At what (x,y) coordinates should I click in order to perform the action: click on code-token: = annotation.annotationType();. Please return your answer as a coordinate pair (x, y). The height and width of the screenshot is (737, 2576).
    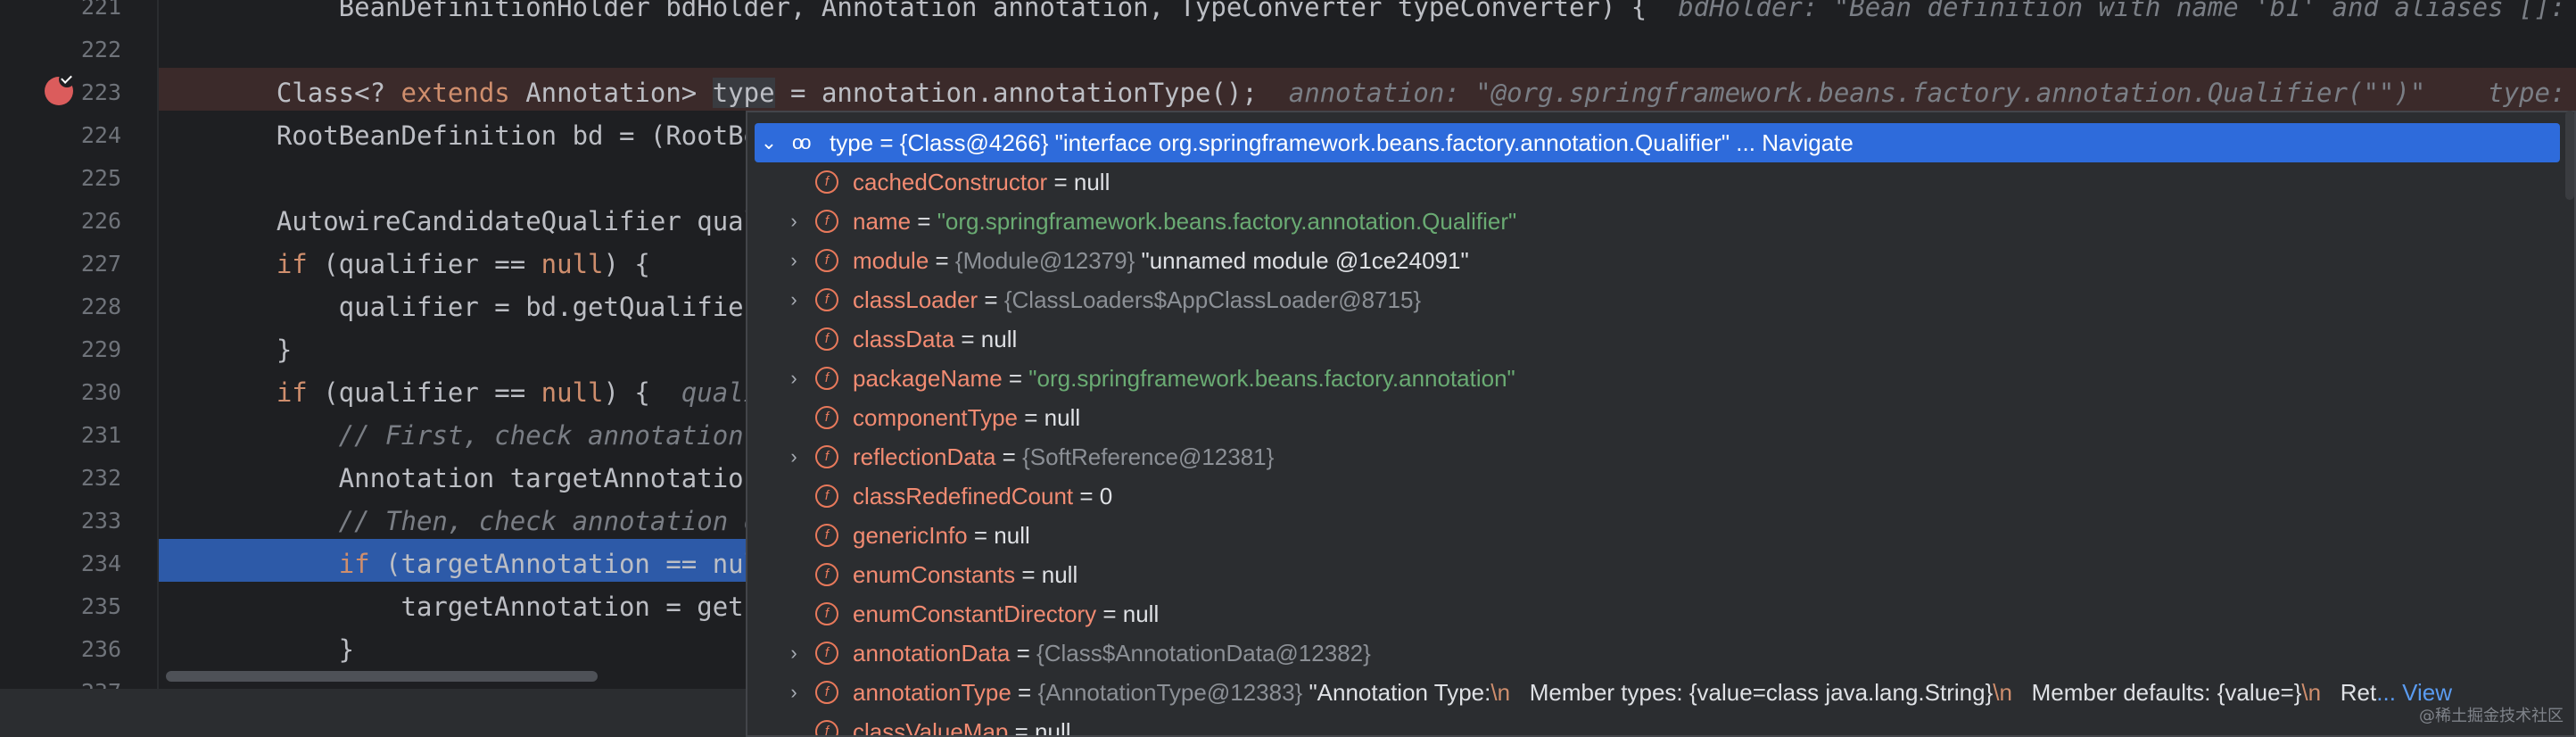
    Looking at the image, I should click on (1031, 93).